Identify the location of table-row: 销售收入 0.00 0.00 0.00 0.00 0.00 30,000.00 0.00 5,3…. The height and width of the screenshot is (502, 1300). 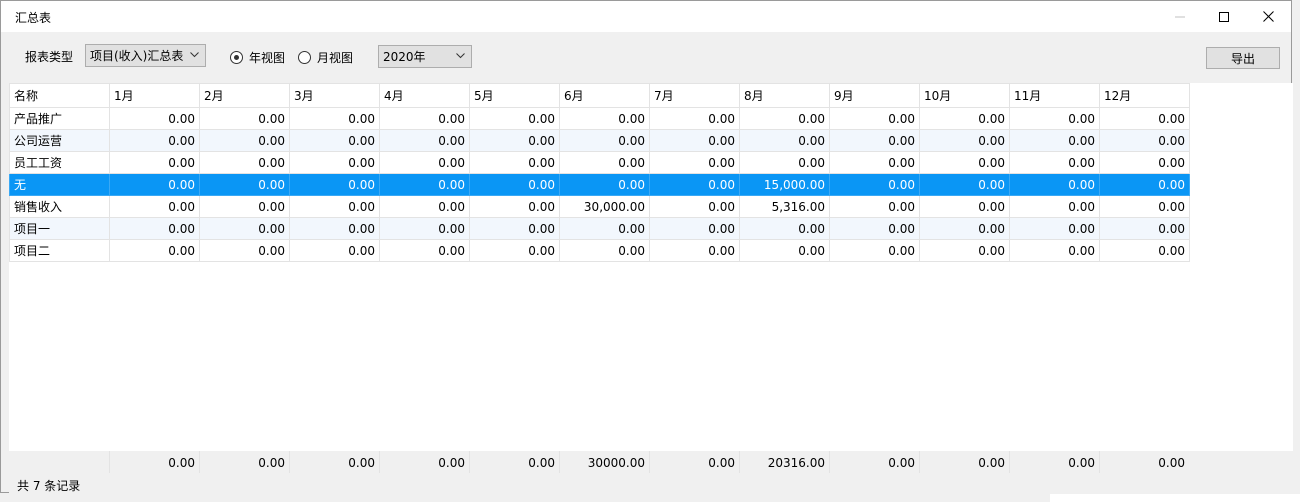
(599, 206).